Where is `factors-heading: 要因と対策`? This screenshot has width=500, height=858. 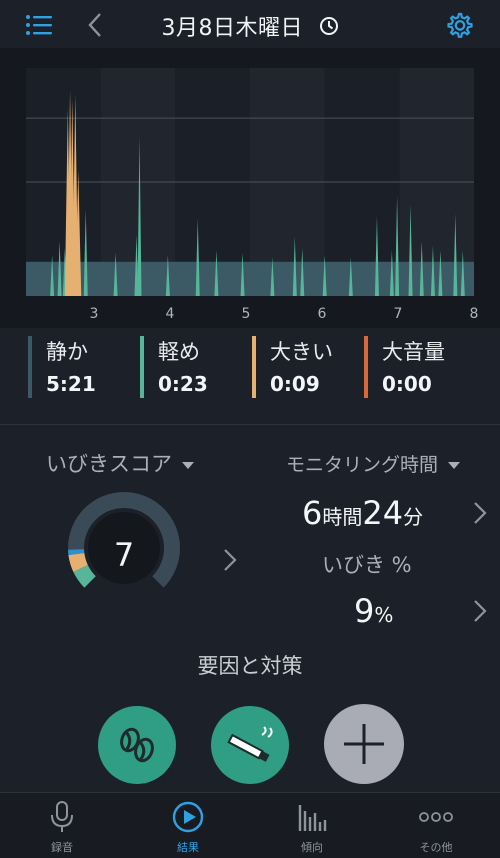
factors-heading: 要因と対策 is located at coordinates (250, 666).